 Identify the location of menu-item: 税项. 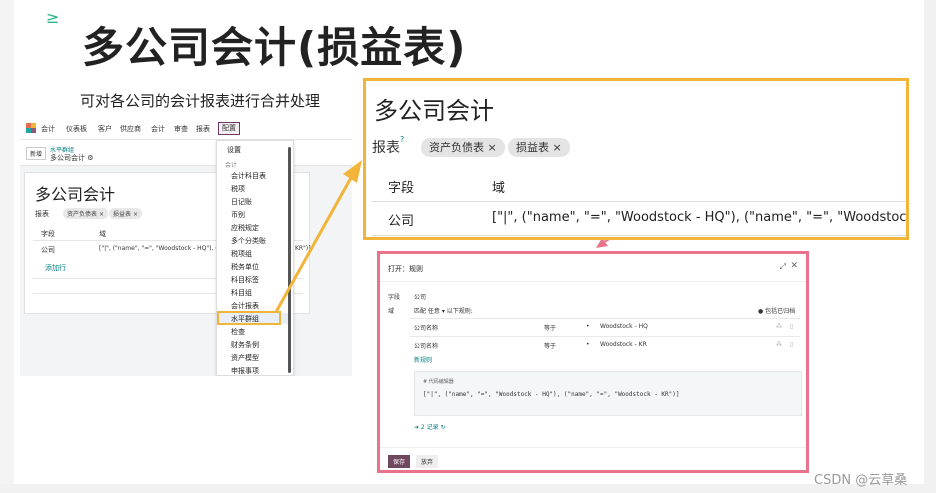
(238, 189).